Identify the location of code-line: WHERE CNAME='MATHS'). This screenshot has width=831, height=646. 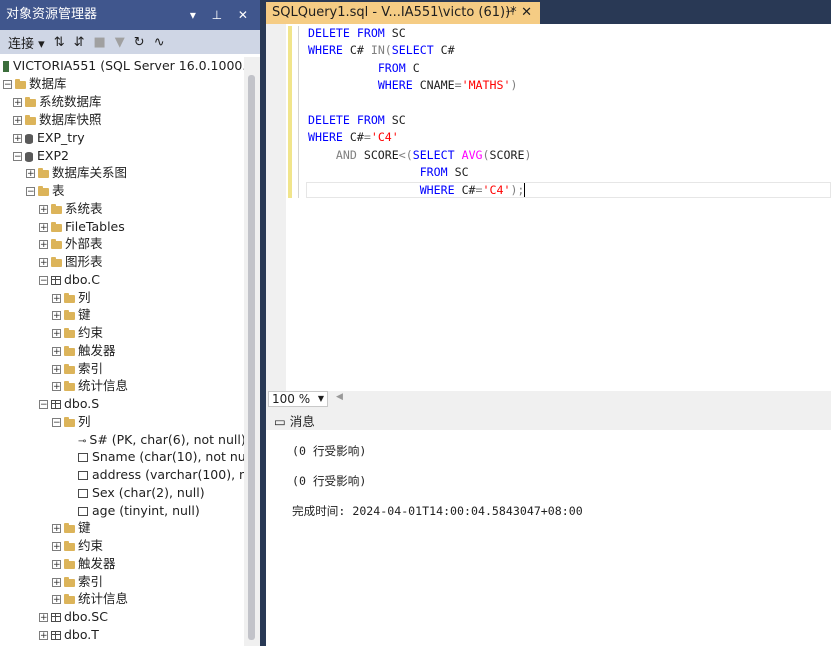
(419, 85).